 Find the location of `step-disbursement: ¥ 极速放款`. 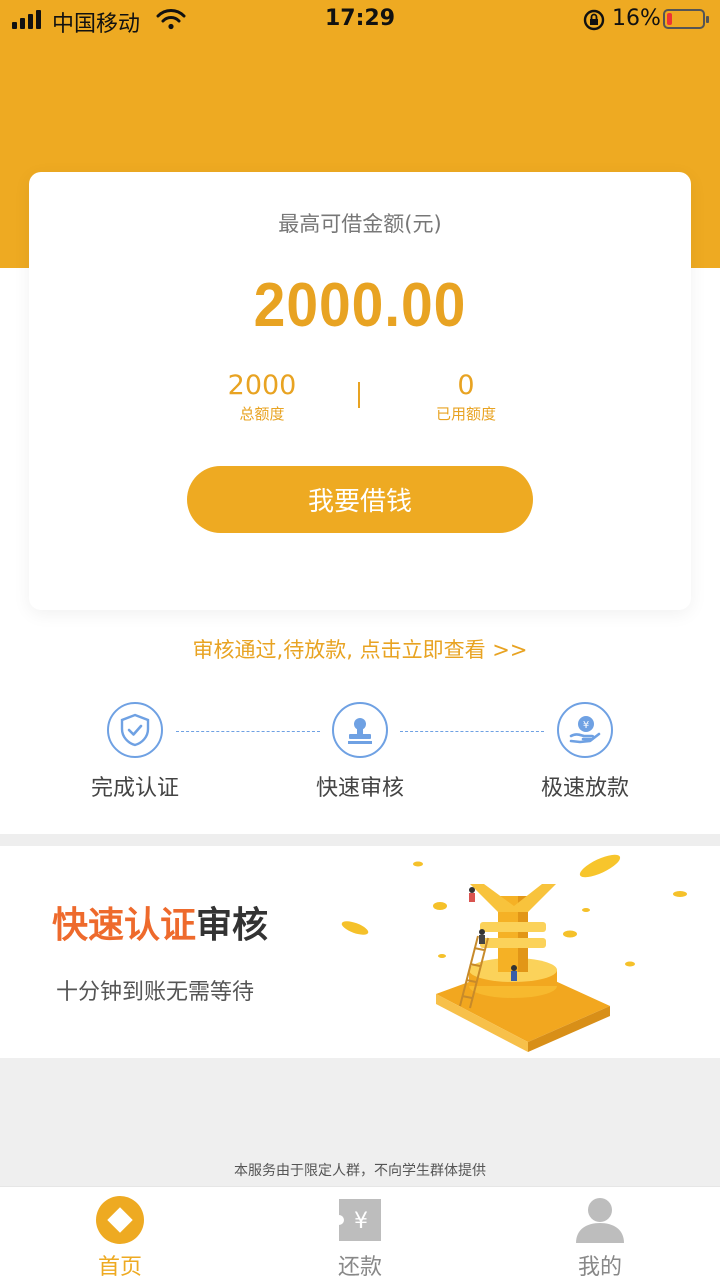

step-disbursement: ¥ 极速放款 is located at coordinates (585, 752).